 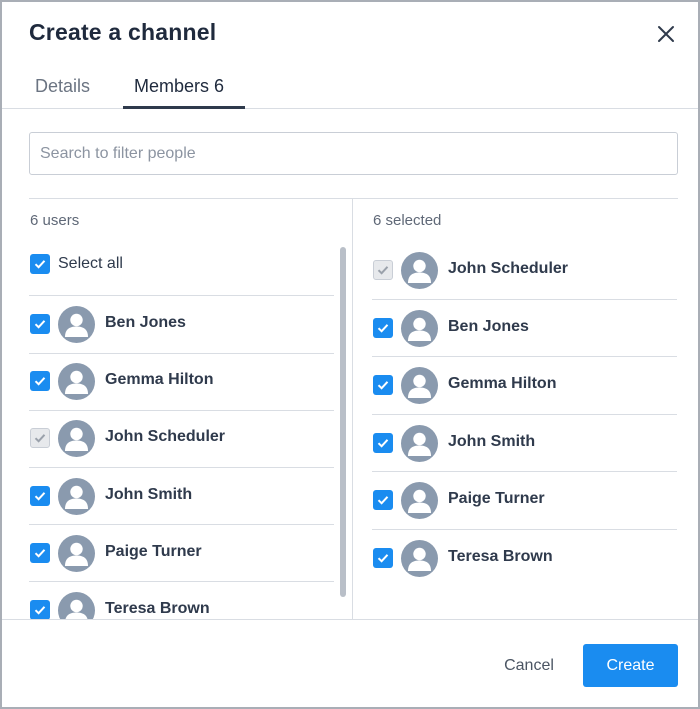 What do you see at coordinates (350, 663) in the screenshot?
I see `dialog-footer: Cancel Create` at bounding box center [350, 663].